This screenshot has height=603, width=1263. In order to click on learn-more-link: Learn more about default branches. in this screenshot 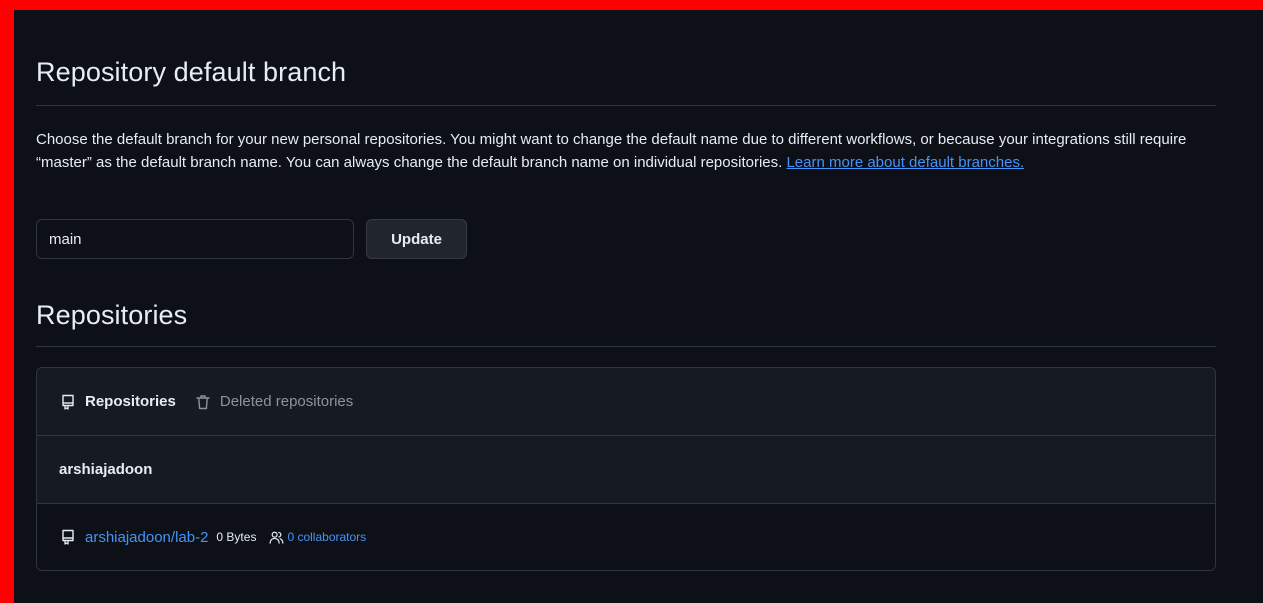, I will do `click(905, 162)`.